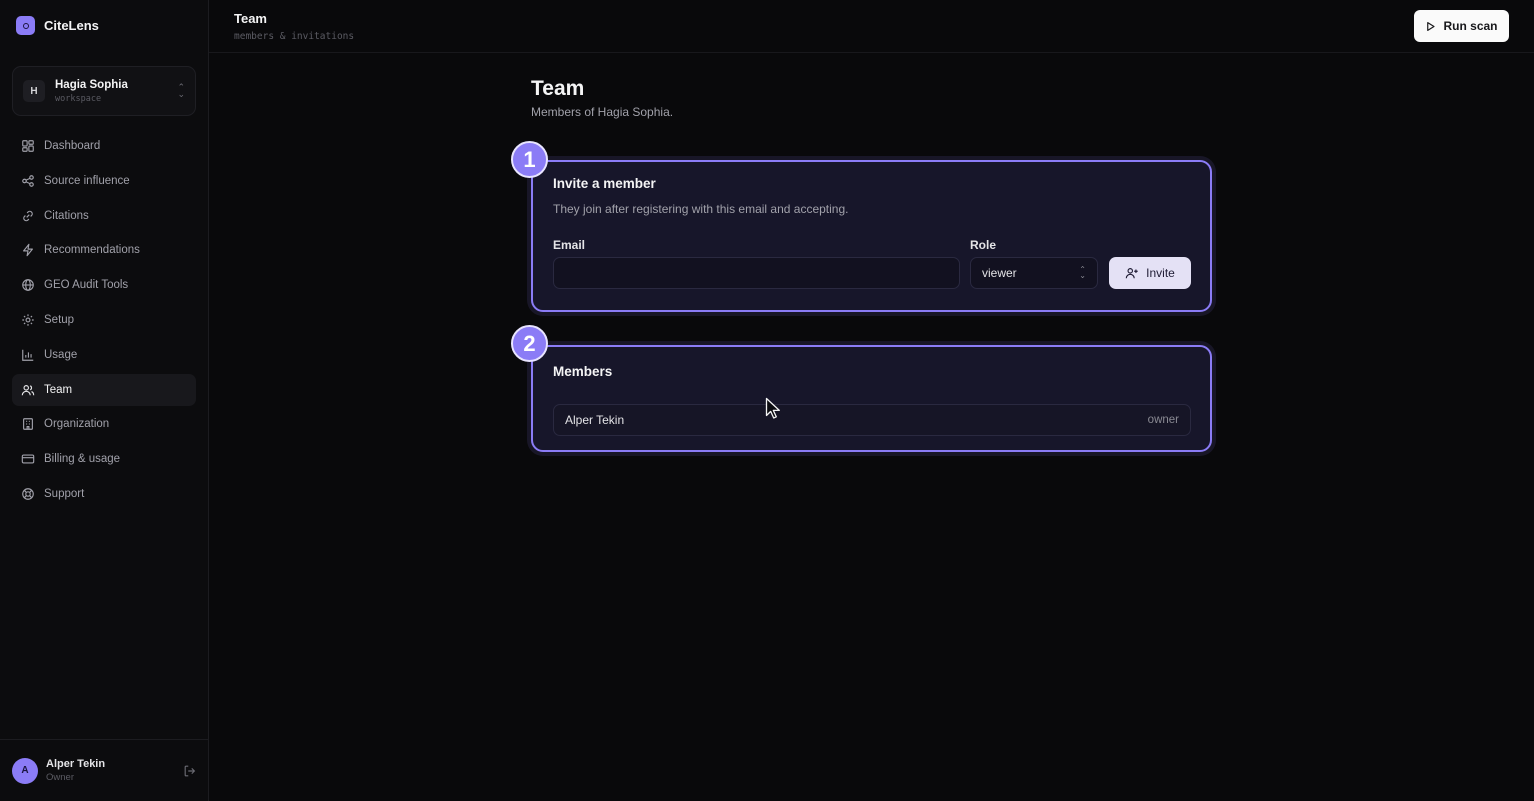 This screenshot has height=801, width=1534. I want to click on play-icon, so click(1431, 26).